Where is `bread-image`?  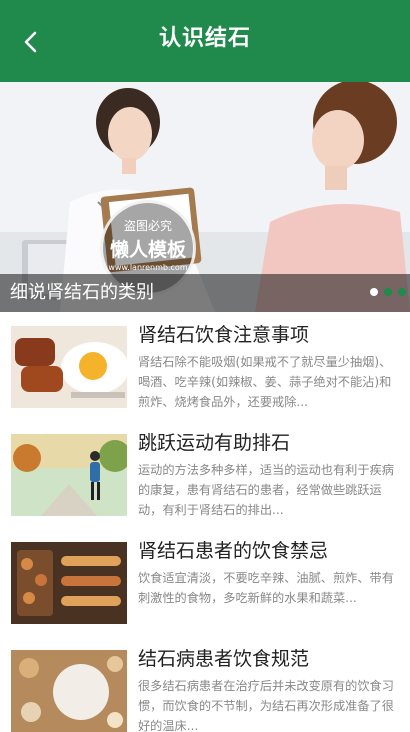 bread-image is located at coordinates (69, 691).